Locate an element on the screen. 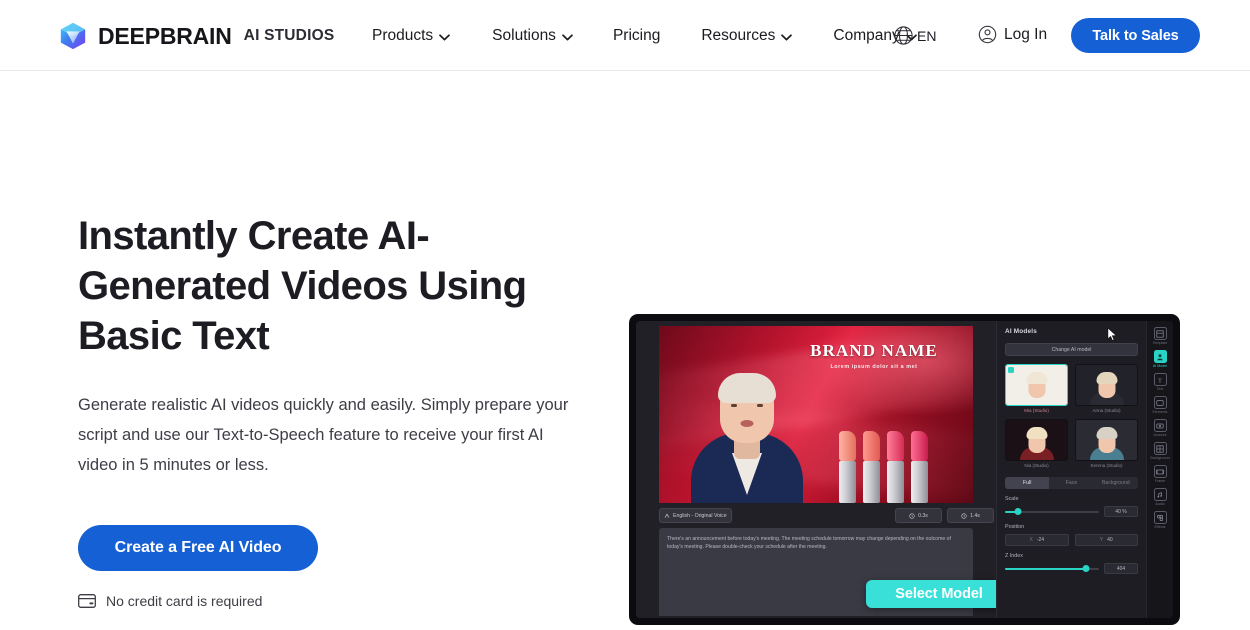  nav-item-pricing: Pricing is located at coordinates (636, 36).